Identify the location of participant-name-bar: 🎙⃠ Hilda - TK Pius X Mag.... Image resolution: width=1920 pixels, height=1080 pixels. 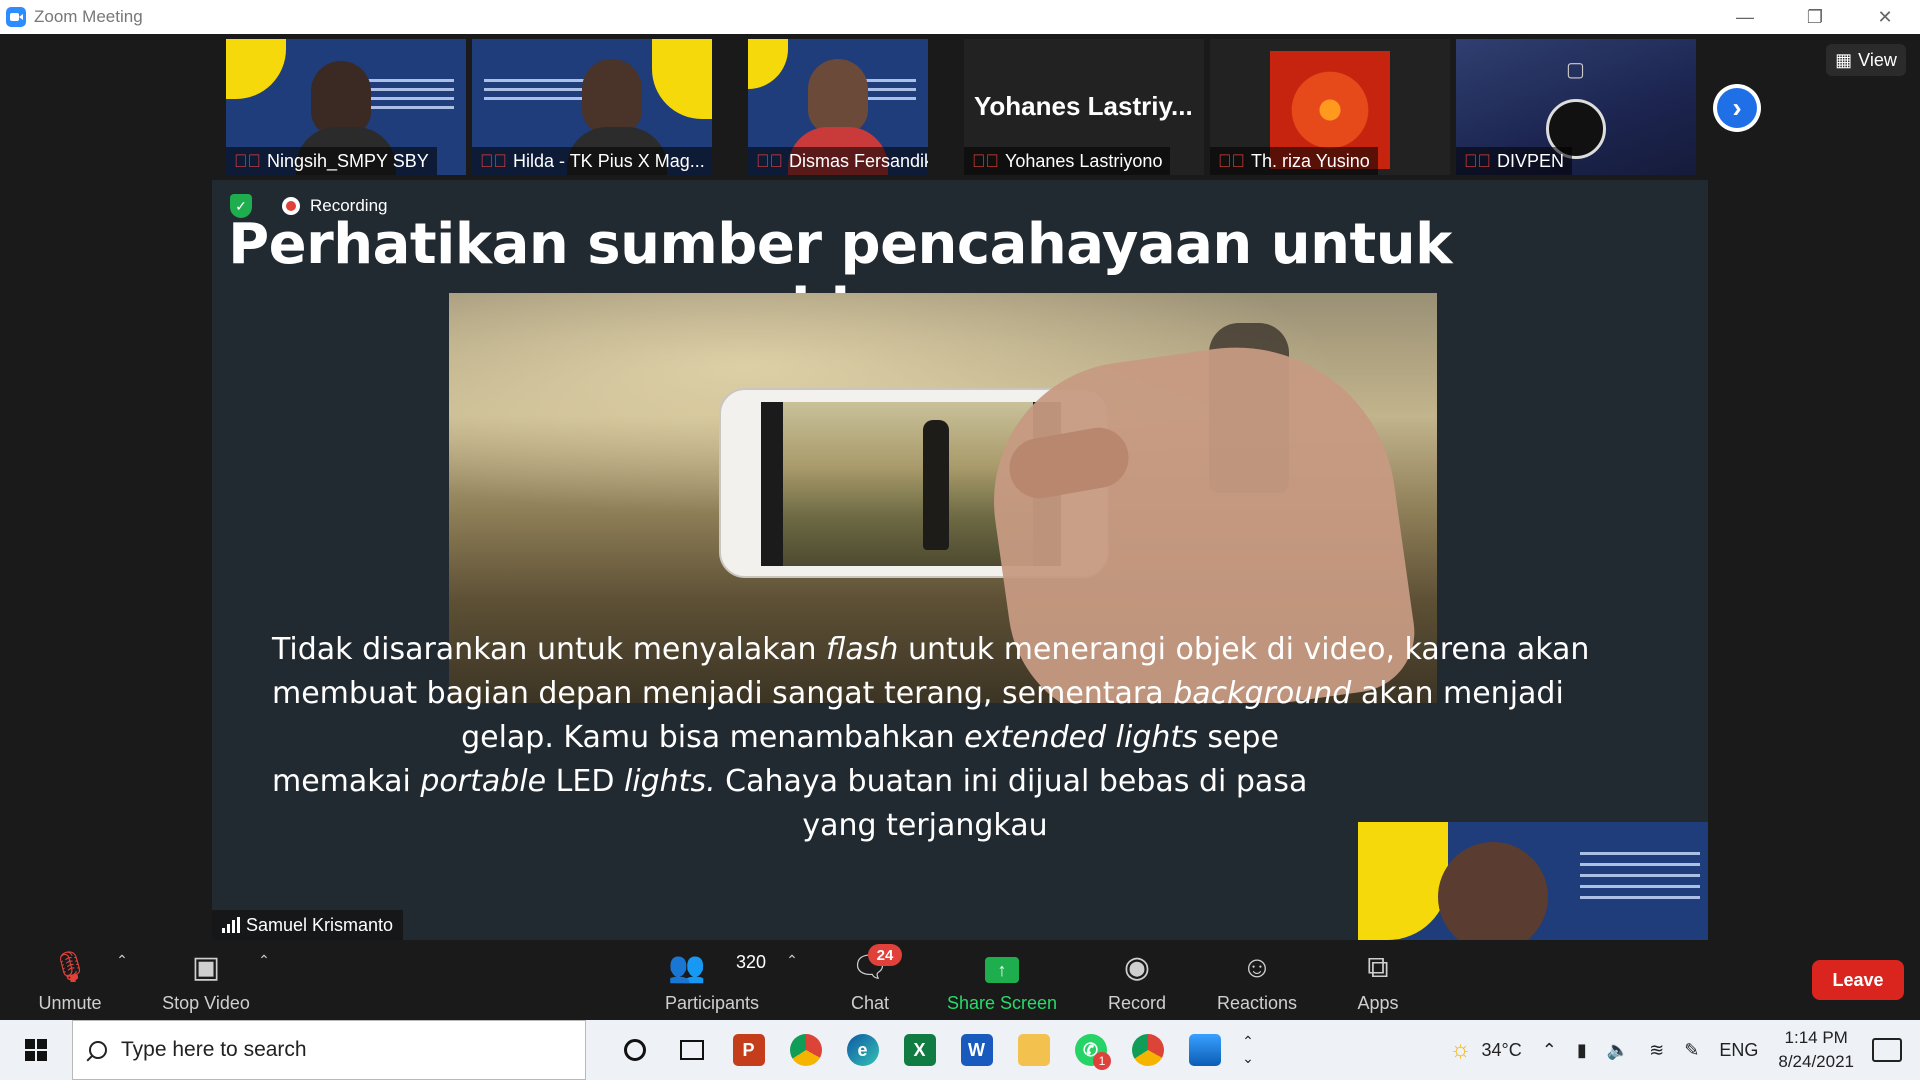
(592, 161).